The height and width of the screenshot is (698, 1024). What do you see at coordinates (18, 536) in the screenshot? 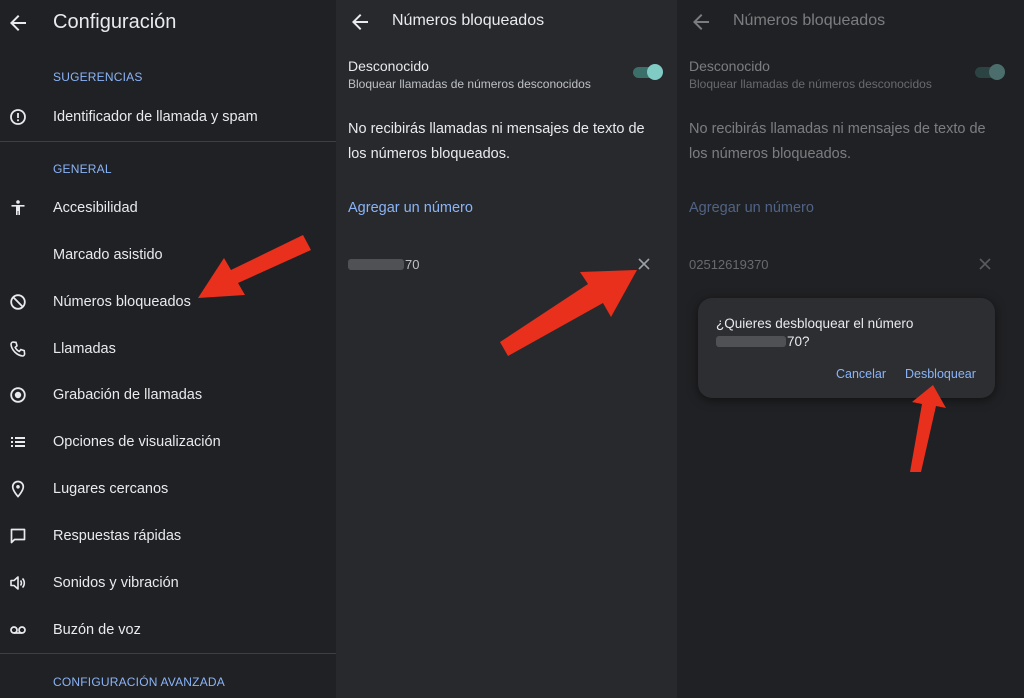
I see `message-icon` at bounding box center [18, 536].